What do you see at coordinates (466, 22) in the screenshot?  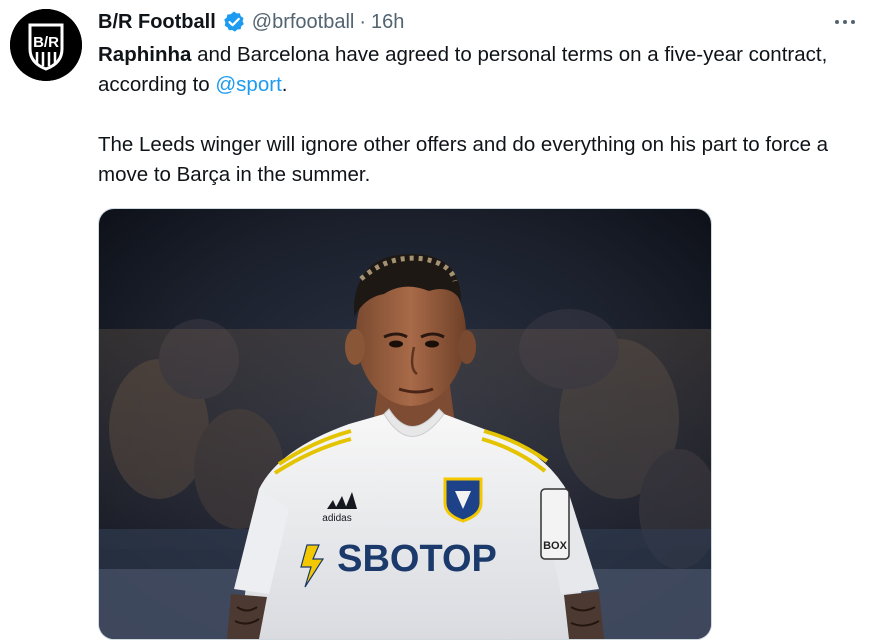 I see `tweet-header: B/R Football @brfootball · 16h` at bounding box center [466, 22].